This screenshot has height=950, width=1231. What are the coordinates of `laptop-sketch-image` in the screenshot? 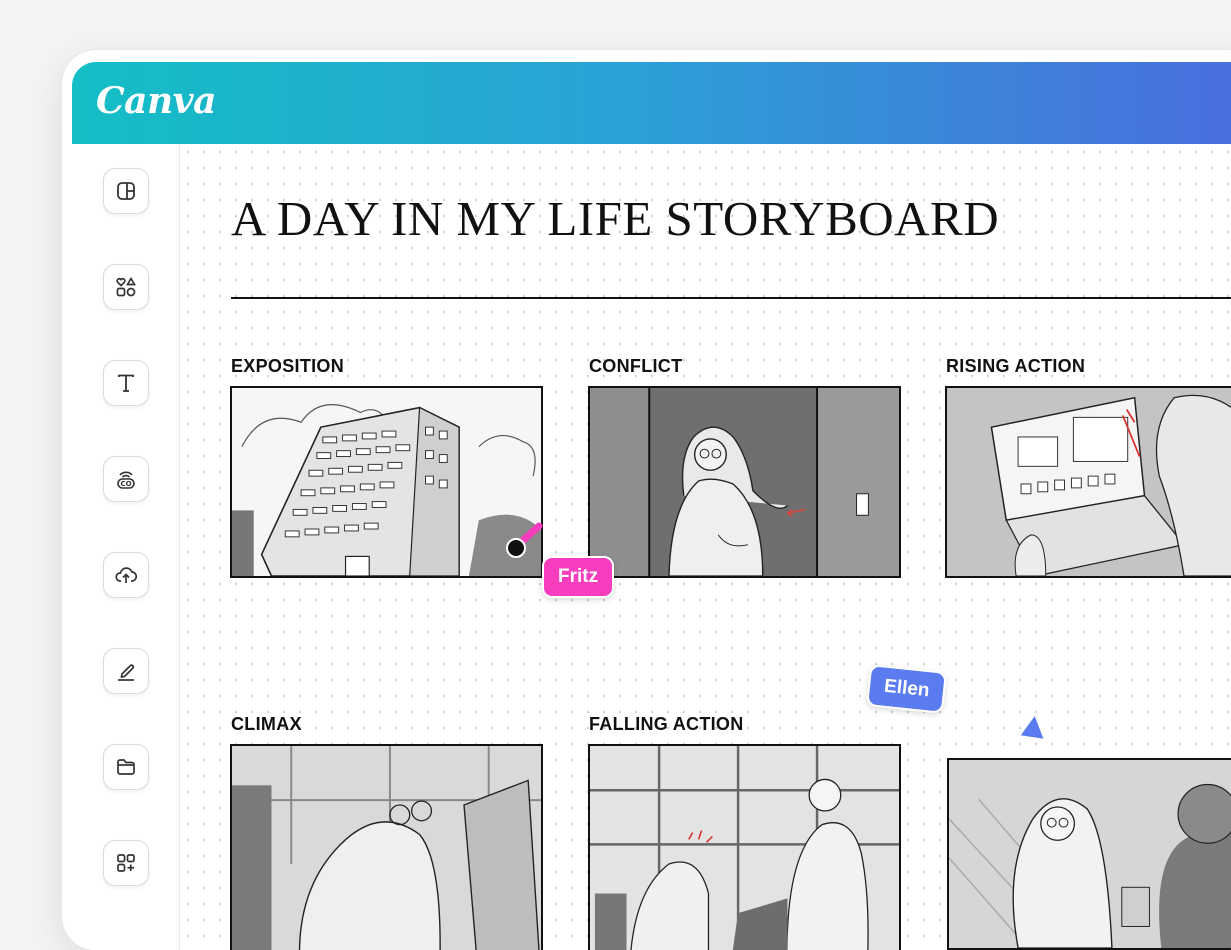 It's located at (1089, 482).